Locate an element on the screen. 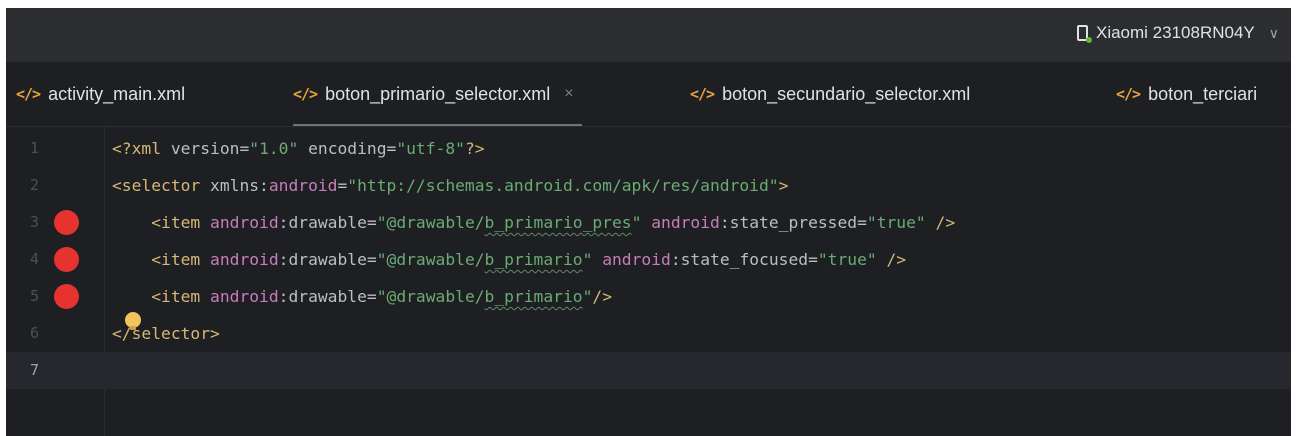  lightbulb-icon is located at coordinates (133, 321).